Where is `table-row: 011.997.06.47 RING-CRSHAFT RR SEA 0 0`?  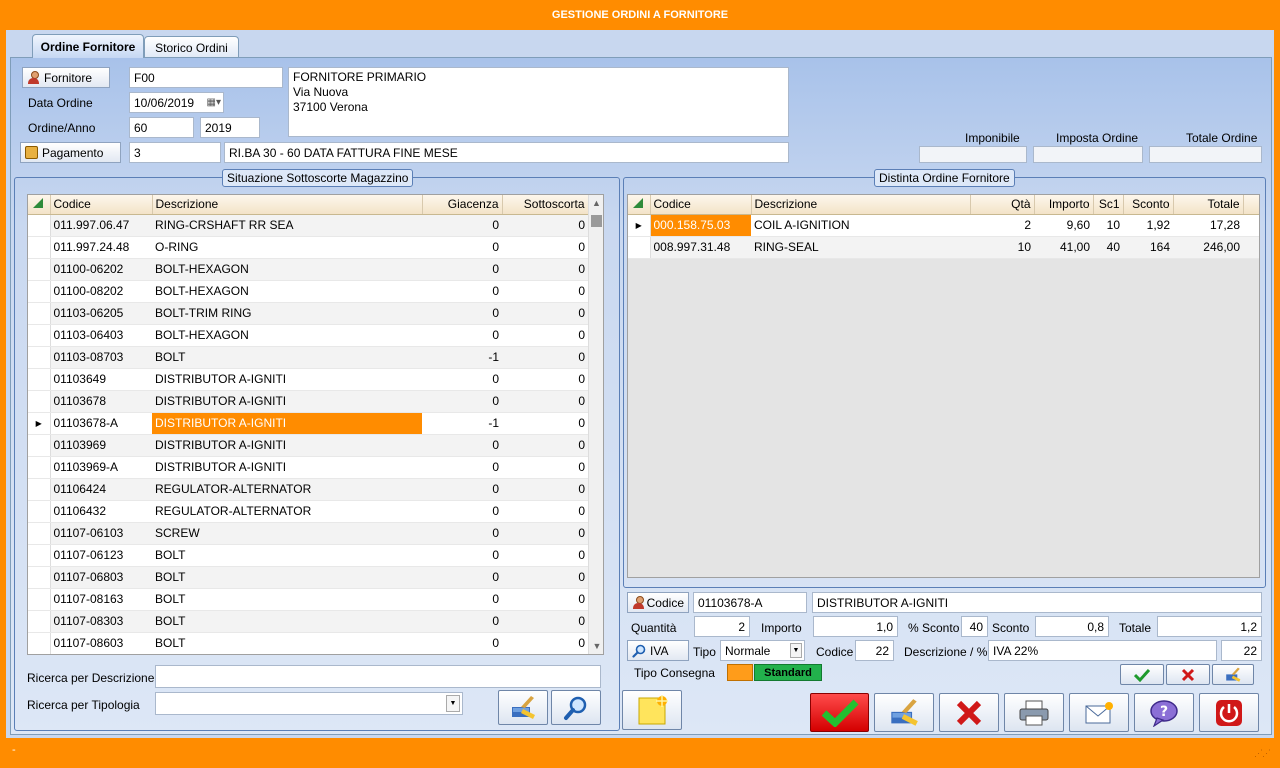 table-row: 011.997.06.47 RING-CRSHAFT RR SEA 0 0 is located at coordinates (308, 225).